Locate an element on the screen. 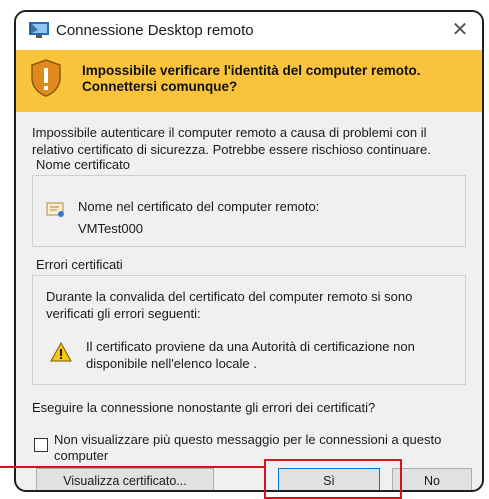 Image resolution: width=489 pixels, height=499 pixels. errors-group-top-border is located at coordinates (249, 275).